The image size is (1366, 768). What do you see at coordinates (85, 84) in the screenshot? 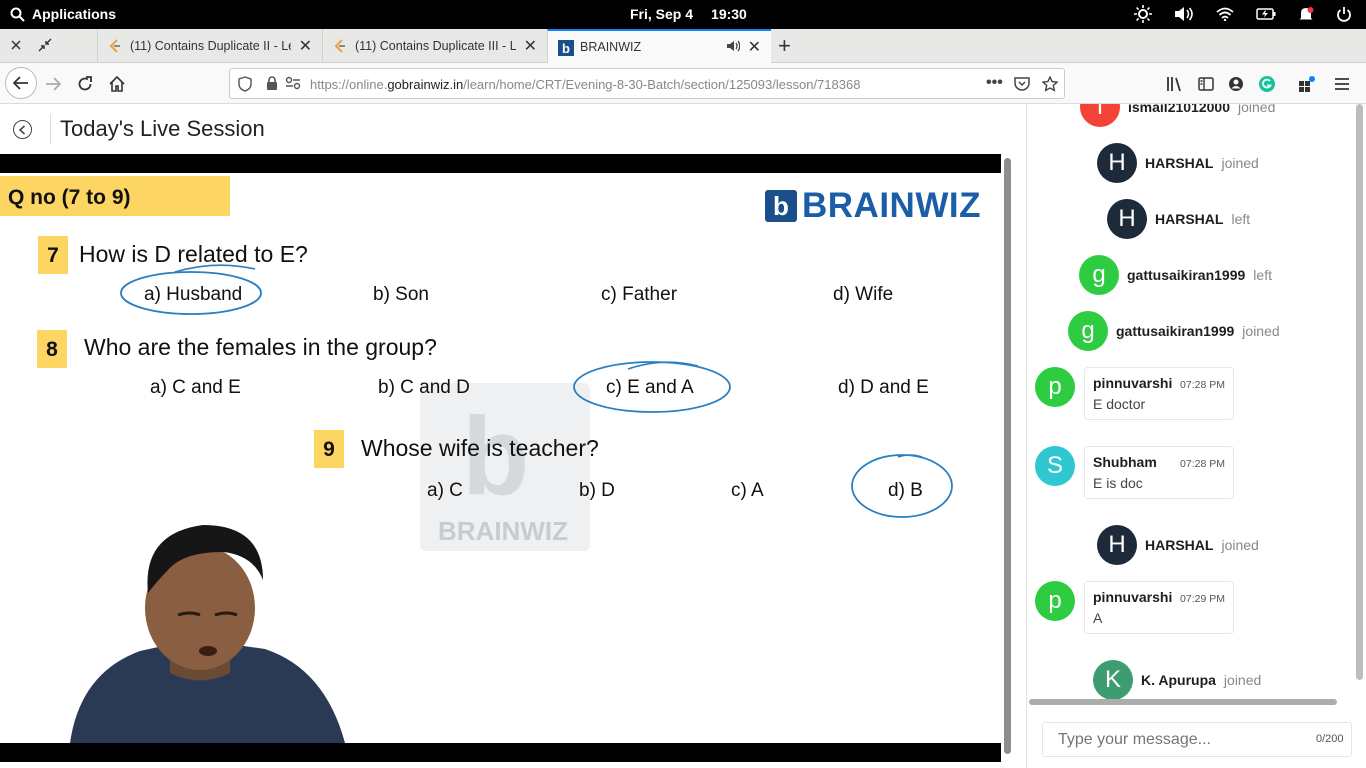
I see `reload-icon` at bounding box center [85, 84].